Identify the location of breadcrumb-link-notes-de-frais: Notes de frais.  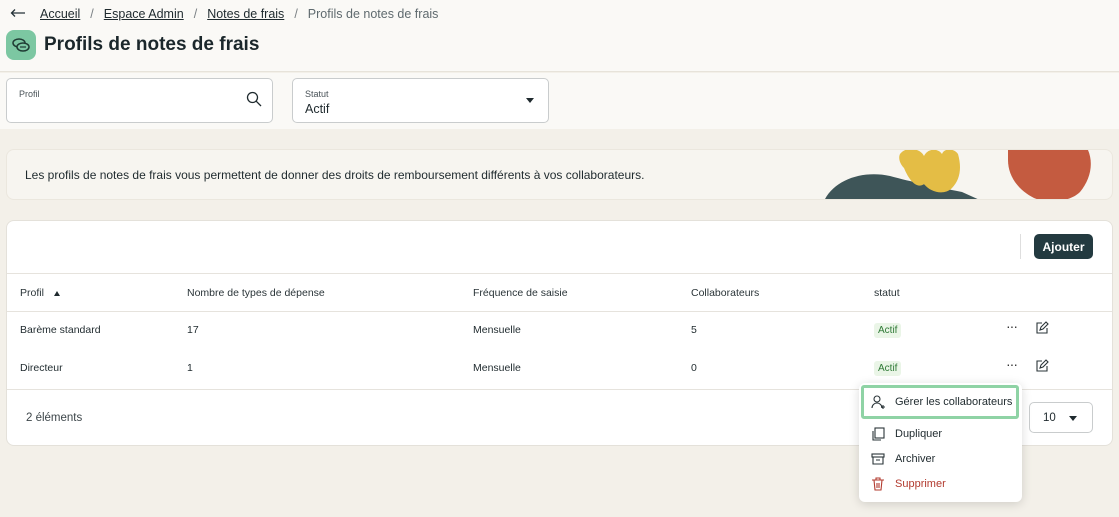
(245, 14).